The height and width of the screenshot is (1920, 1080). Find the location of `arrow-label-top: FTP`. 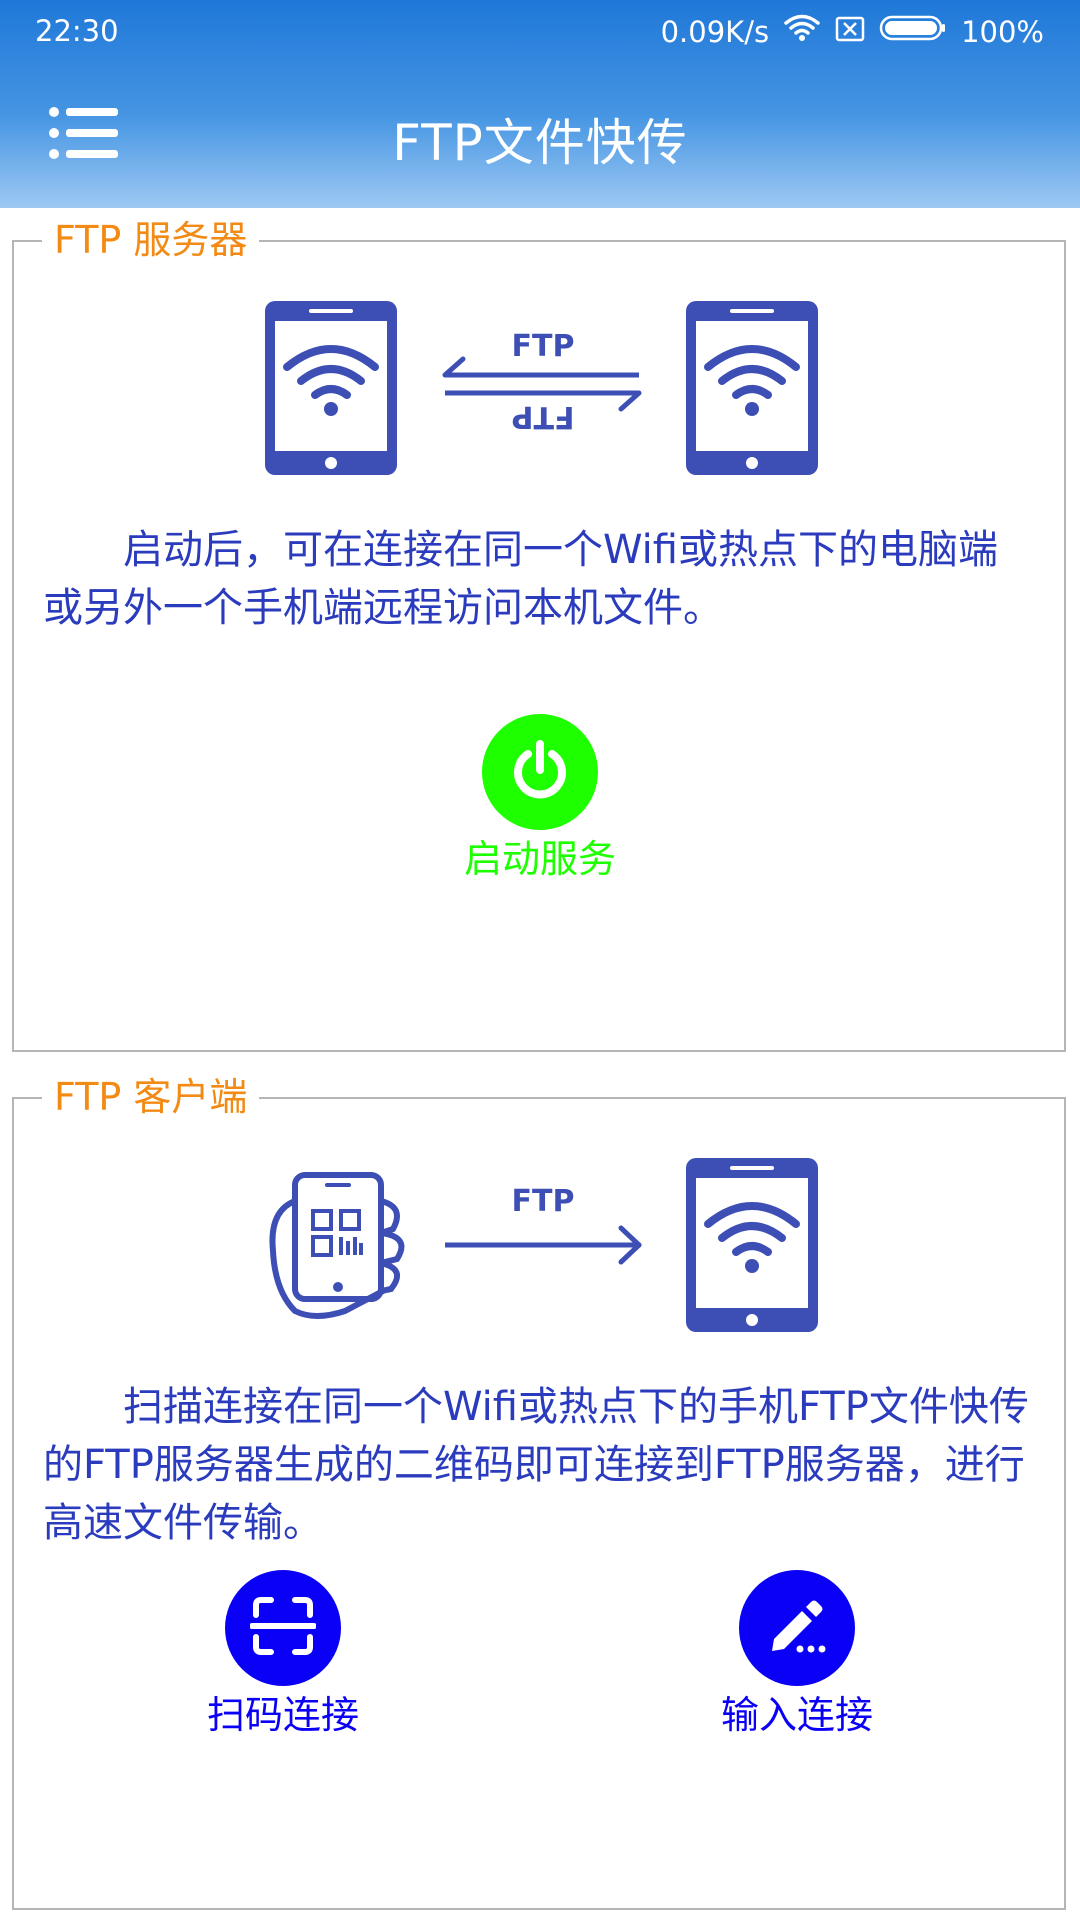

arrow-label-top: FTP is located at coordinates (543, 346).